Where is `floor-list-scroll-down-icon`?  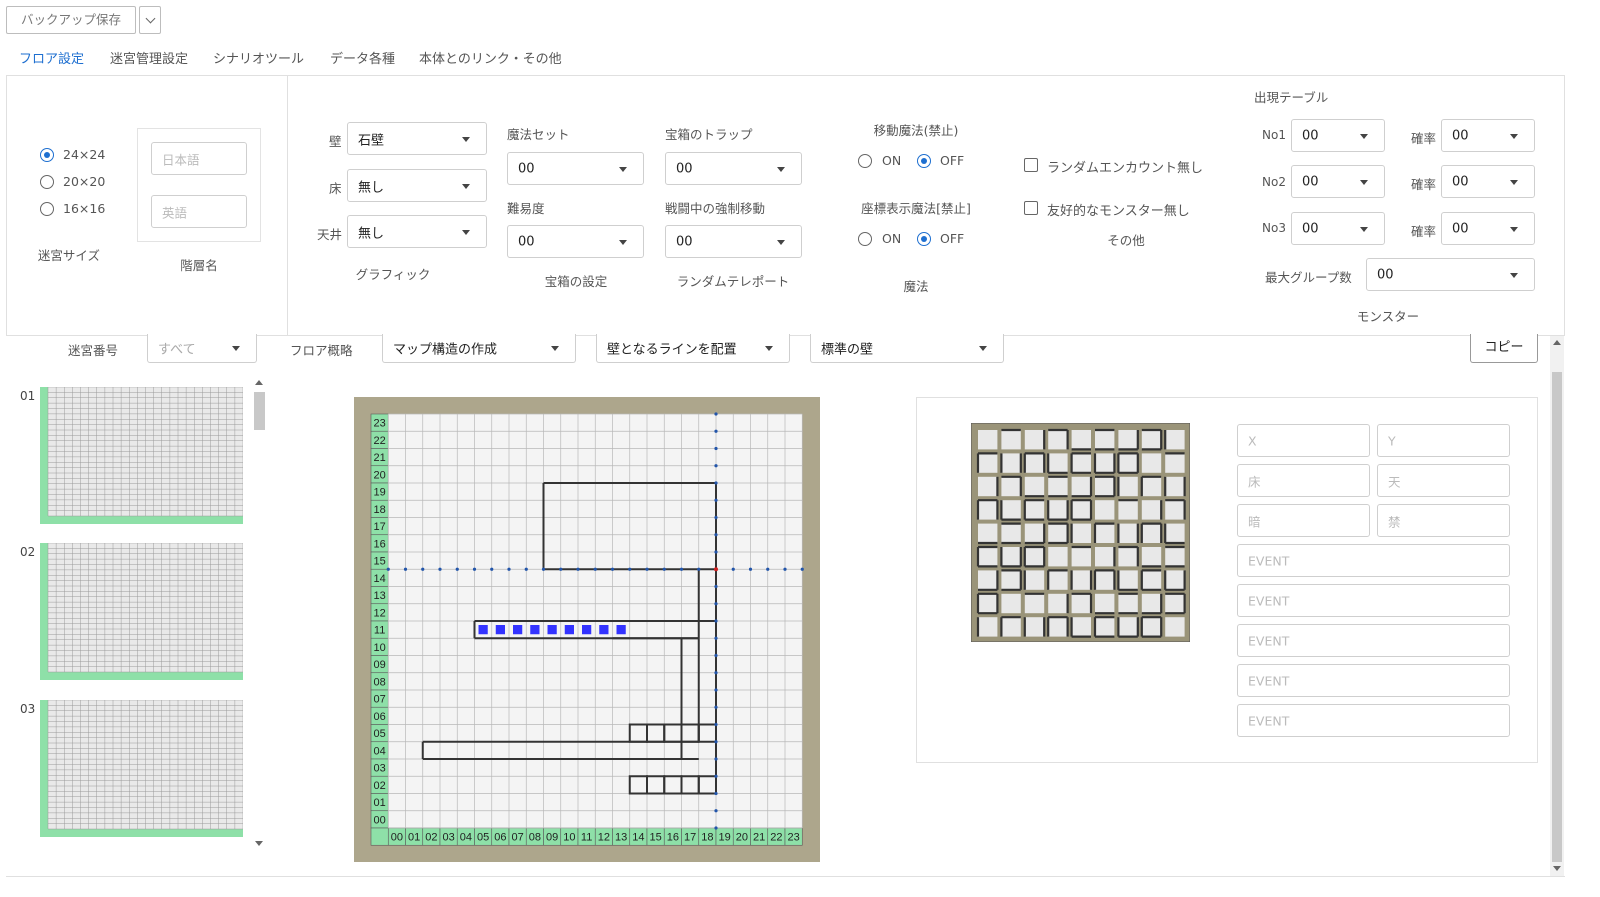
floor-list-scroll-down-icon is located at coordinates (259, 843).